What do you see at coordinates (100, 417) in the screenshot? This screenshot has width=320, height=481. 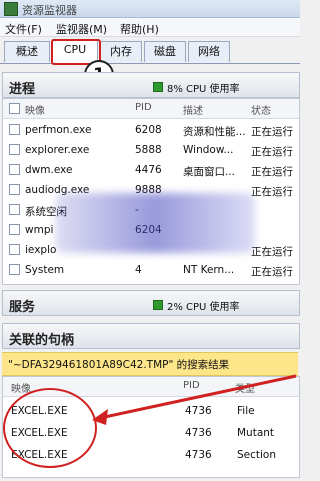 I see `arrow-head-icon` at bounding box center [100, 417].